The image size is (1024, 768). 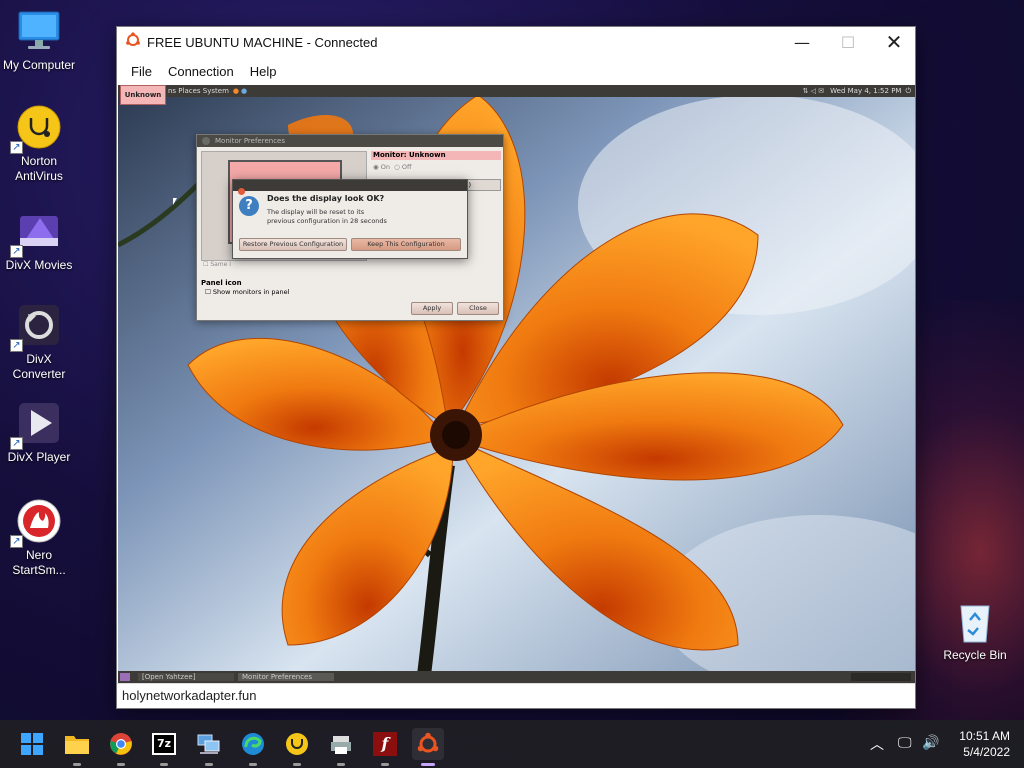 I want to click on desktop-icon-label: My Computer, so click(x=39, y=65).